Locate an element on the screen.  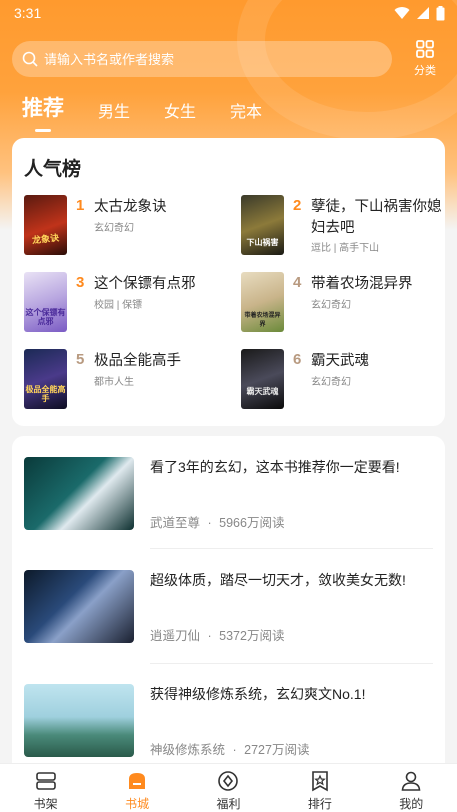
feed-item: 看了3年的玄幻，这本书推荐你一定要看! 武道至尊 · 5966万阅读 is located at coordinates (228, 507).